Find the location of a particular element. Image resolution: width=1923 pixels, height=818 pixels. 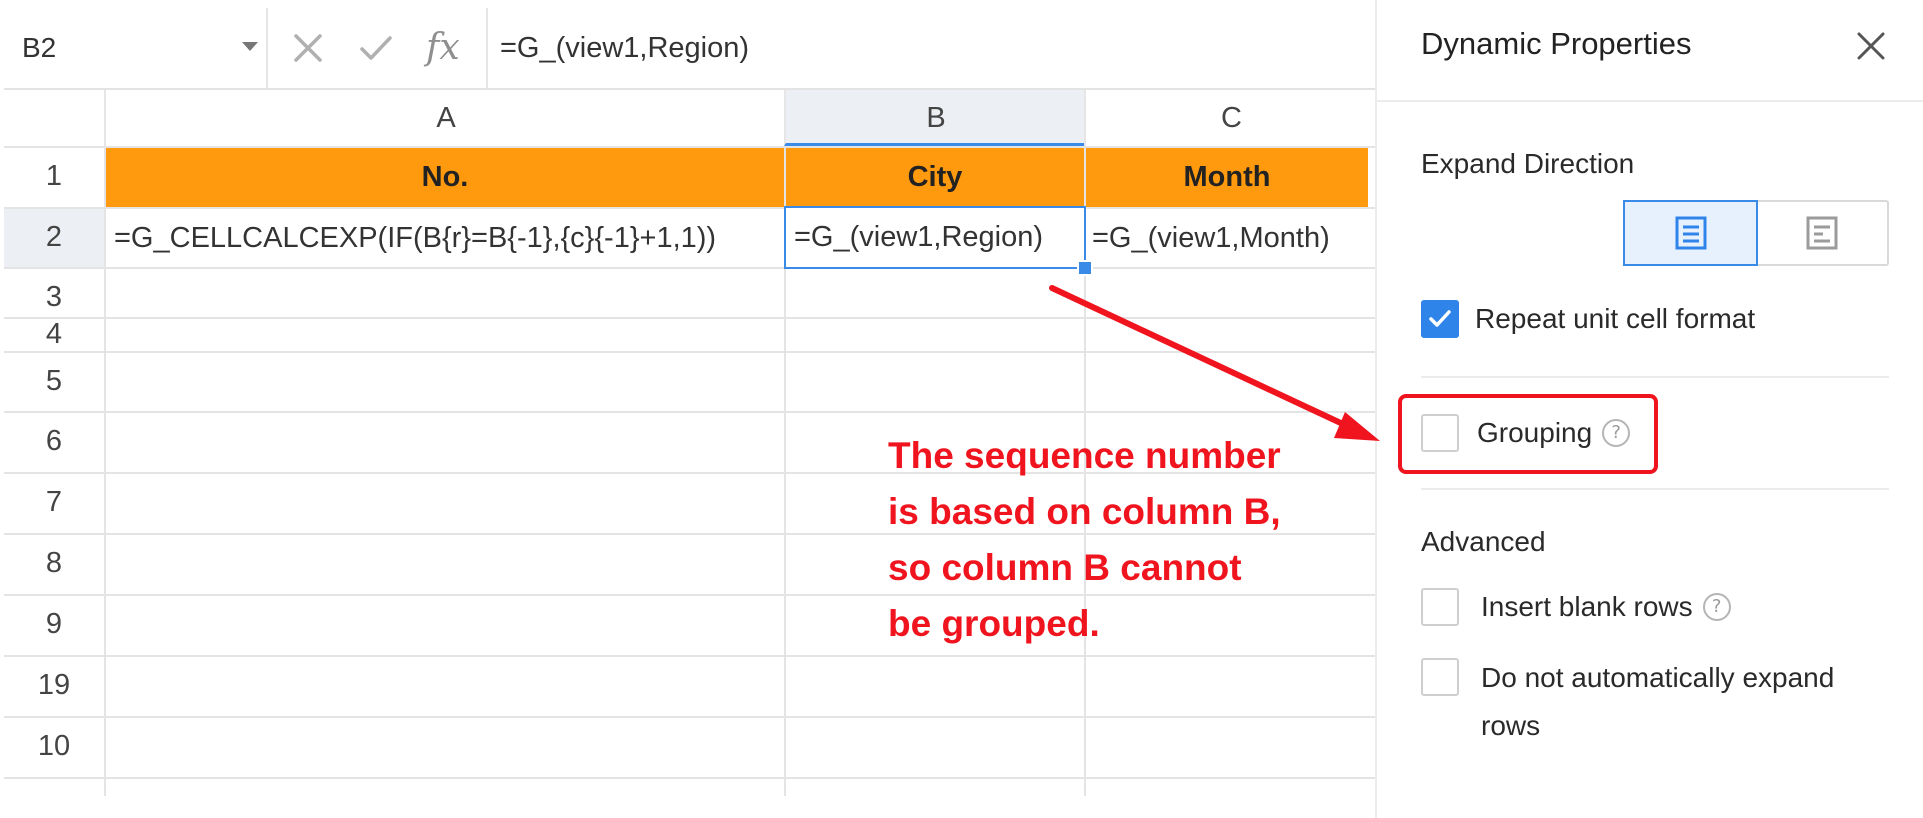

confirm-check-icon is located at coordinates (376, 48).